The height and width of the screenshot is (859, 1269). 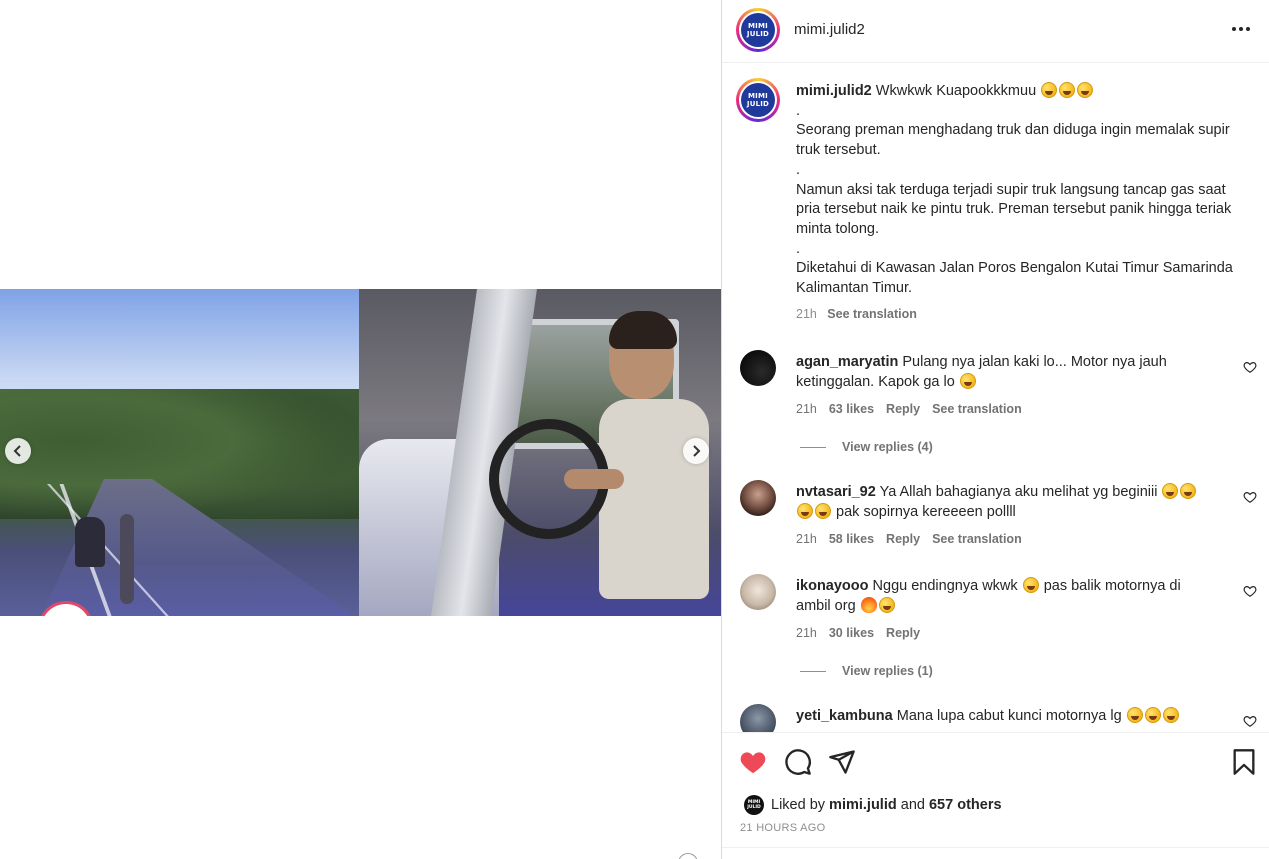 I want to click on comment-username: nvtasari_92, so click(x=836, y=492).